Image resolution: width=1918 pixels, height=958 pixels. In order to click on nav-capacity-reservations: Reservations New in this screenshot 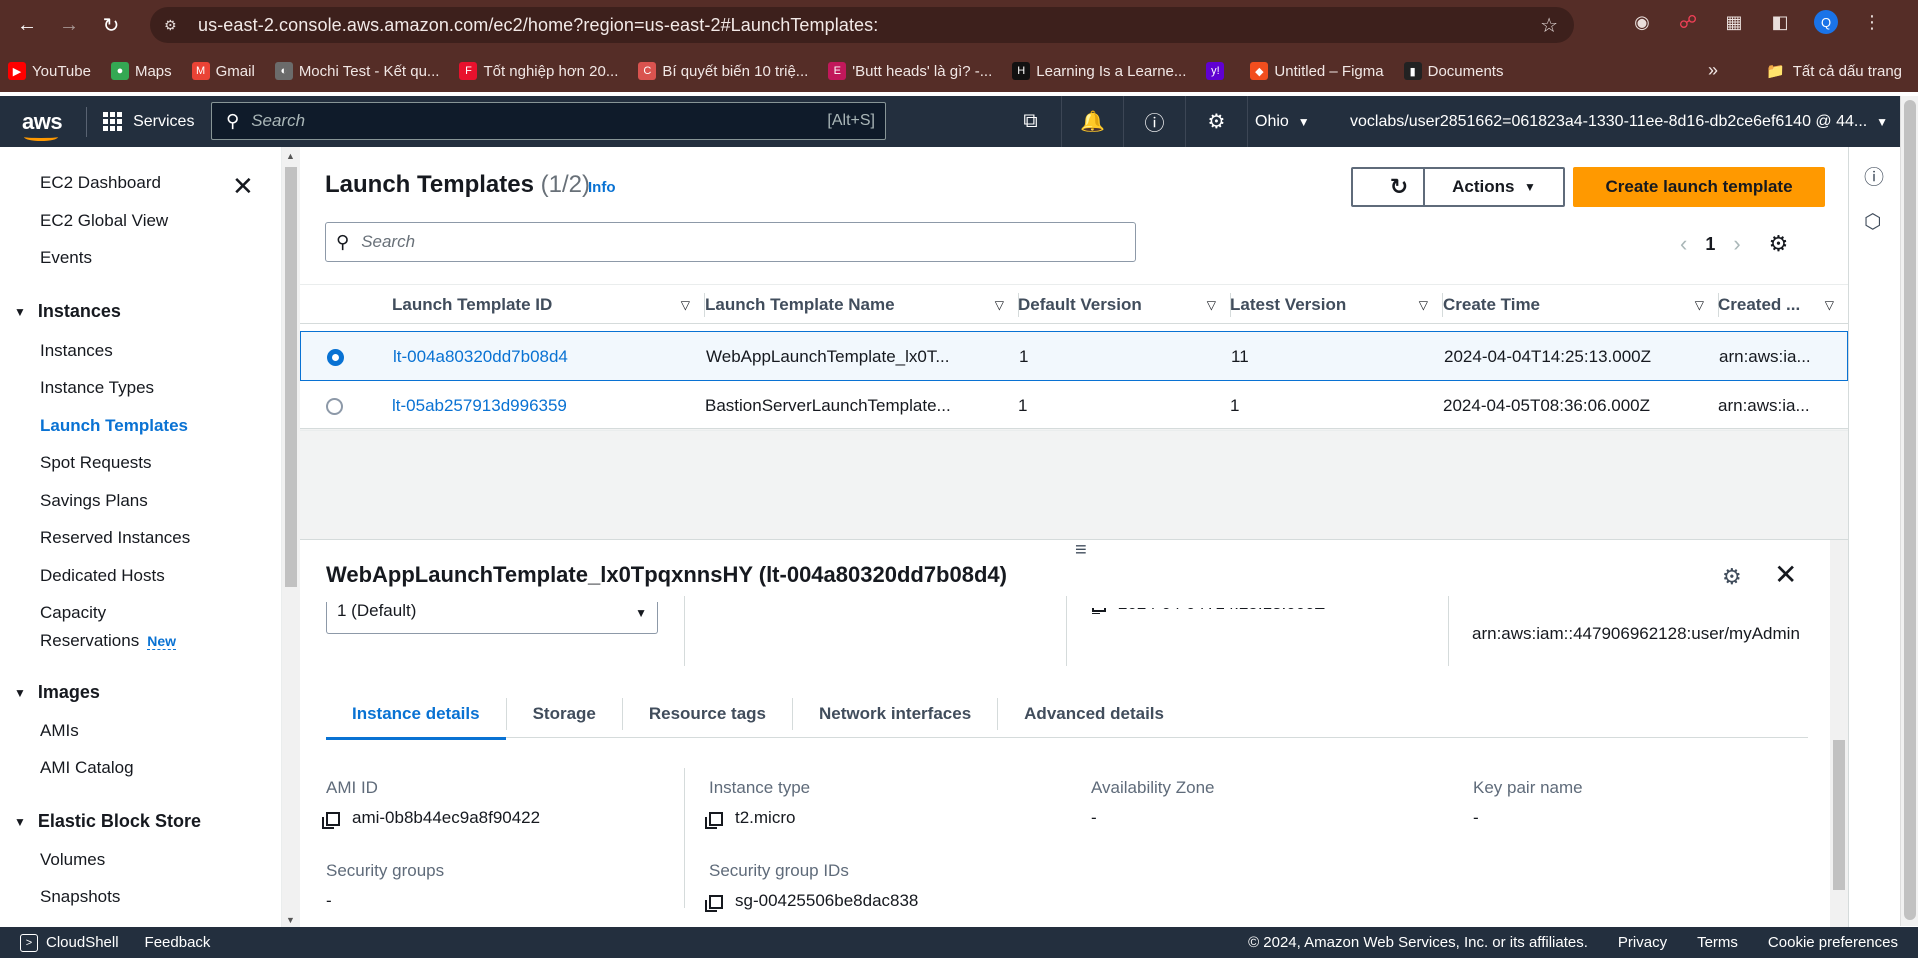, I will do `click(108, 641)`.